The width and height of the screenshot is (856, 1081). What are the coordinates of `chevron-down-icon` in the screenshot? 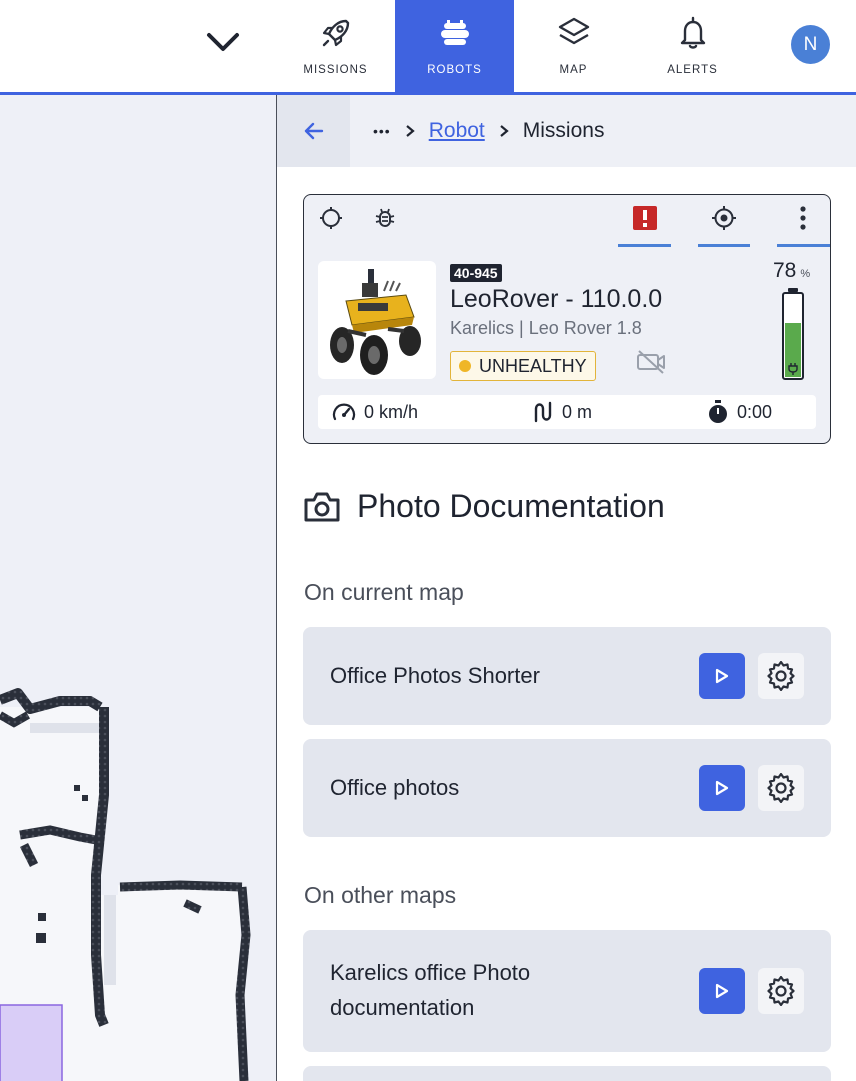 It's located at (223, 42).